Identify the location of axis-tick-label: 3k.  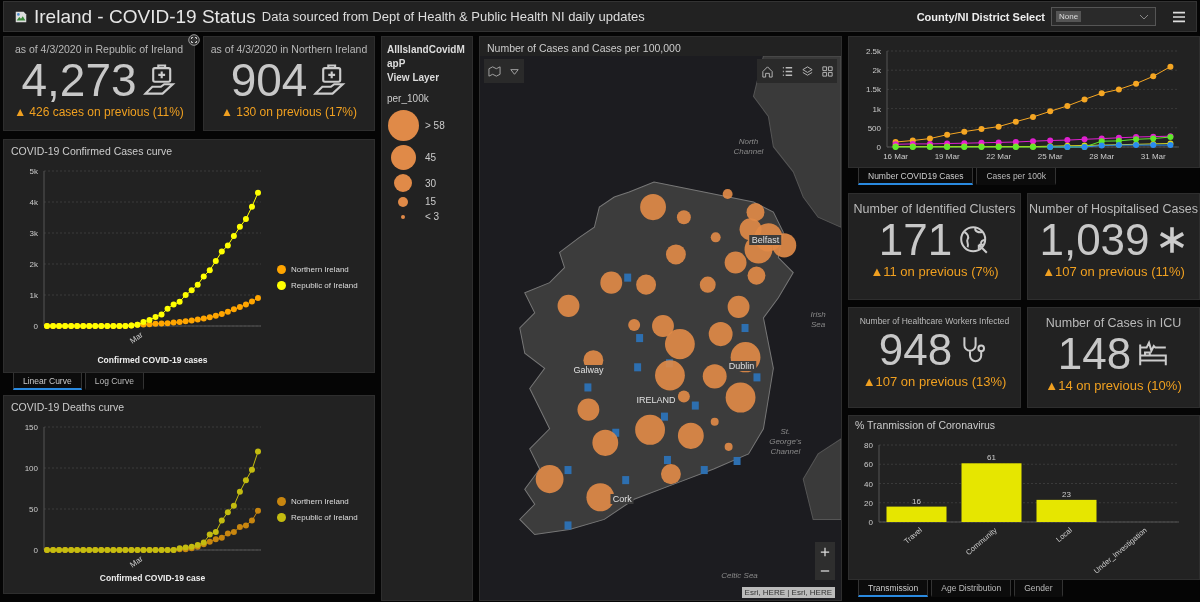
(33, 233).